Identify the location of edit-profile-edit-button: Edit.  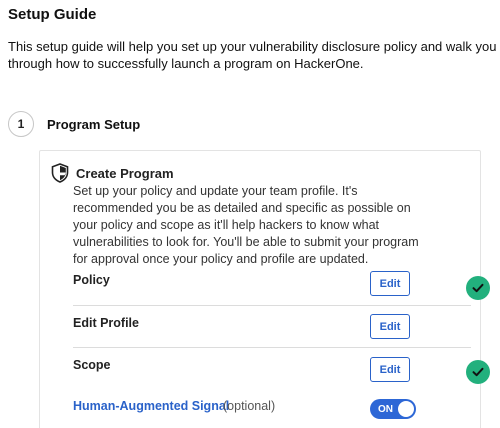
(390, 326).